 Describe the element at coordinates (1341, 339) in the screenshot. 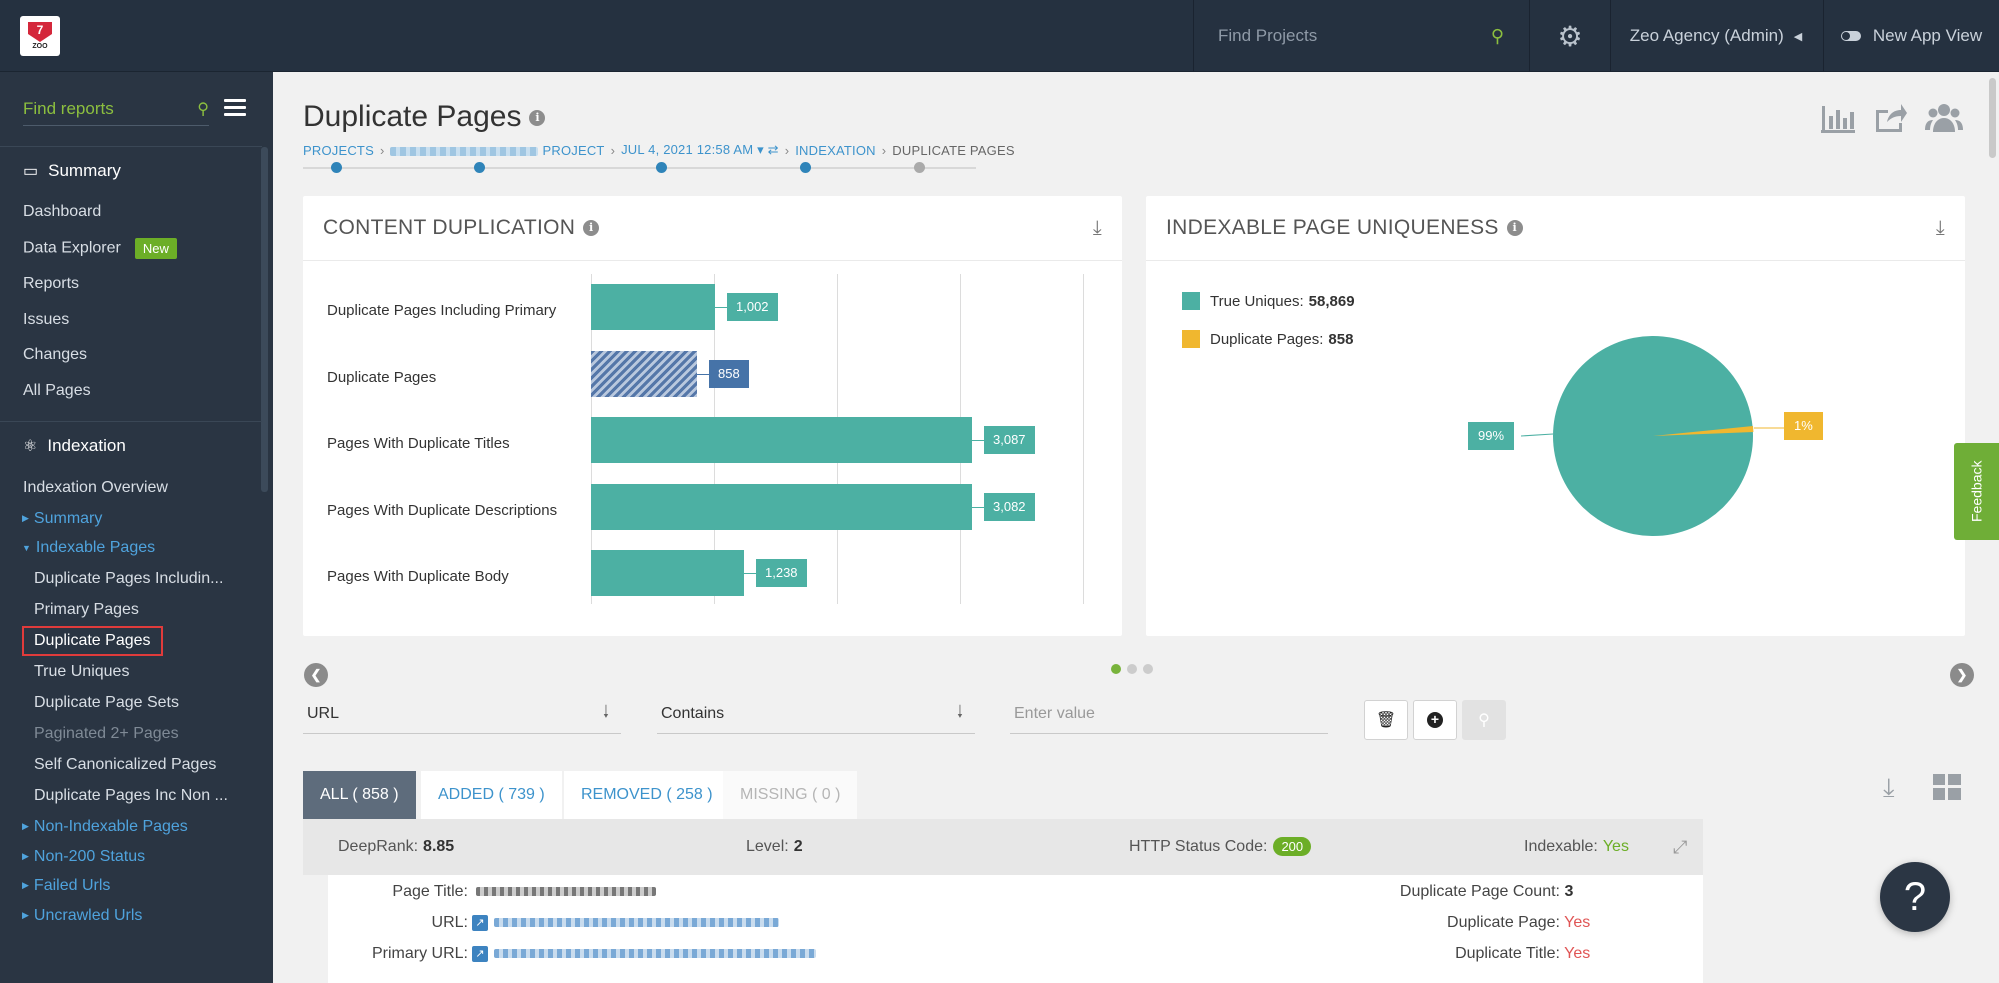

I see `legend-value: 858` at that location.